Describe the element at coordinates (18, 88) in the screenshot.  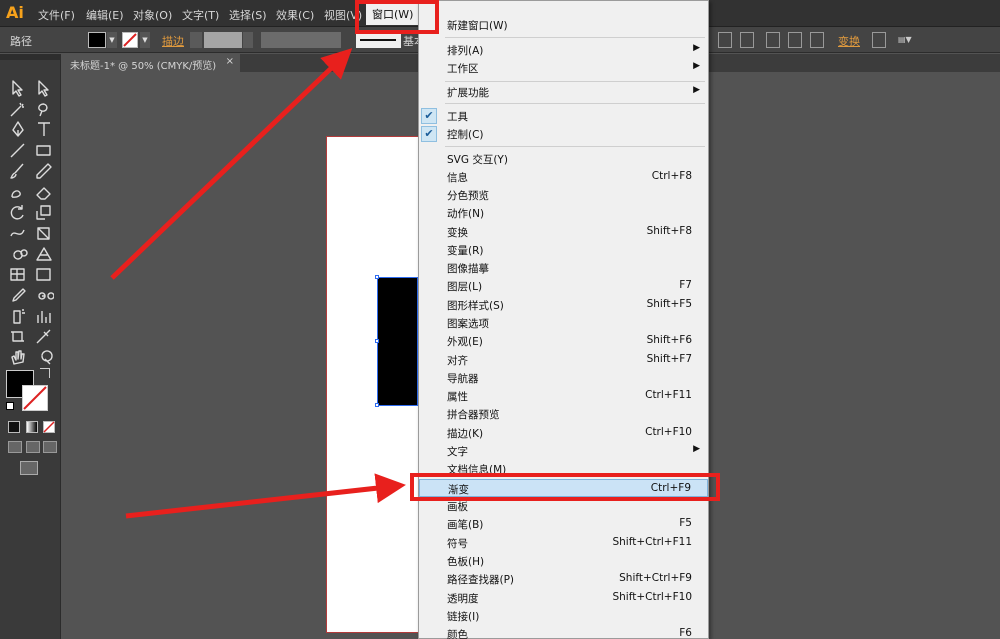
I see `selection-tool-icon` at that location.